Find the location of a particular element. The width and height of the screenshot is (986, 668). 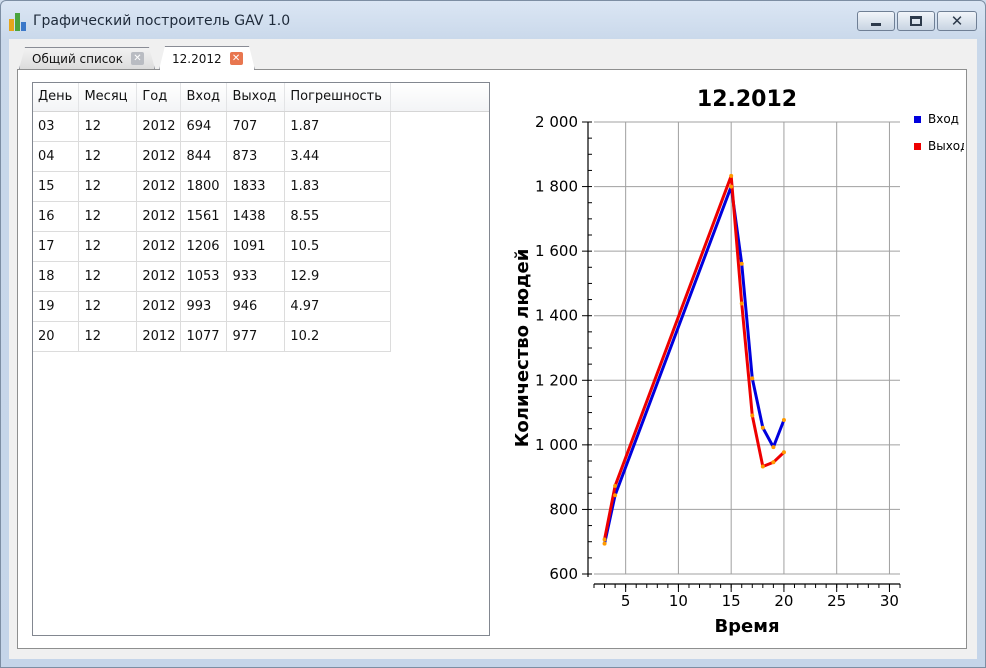

table-cell: 10.2 is located at coordinates (338, 336).